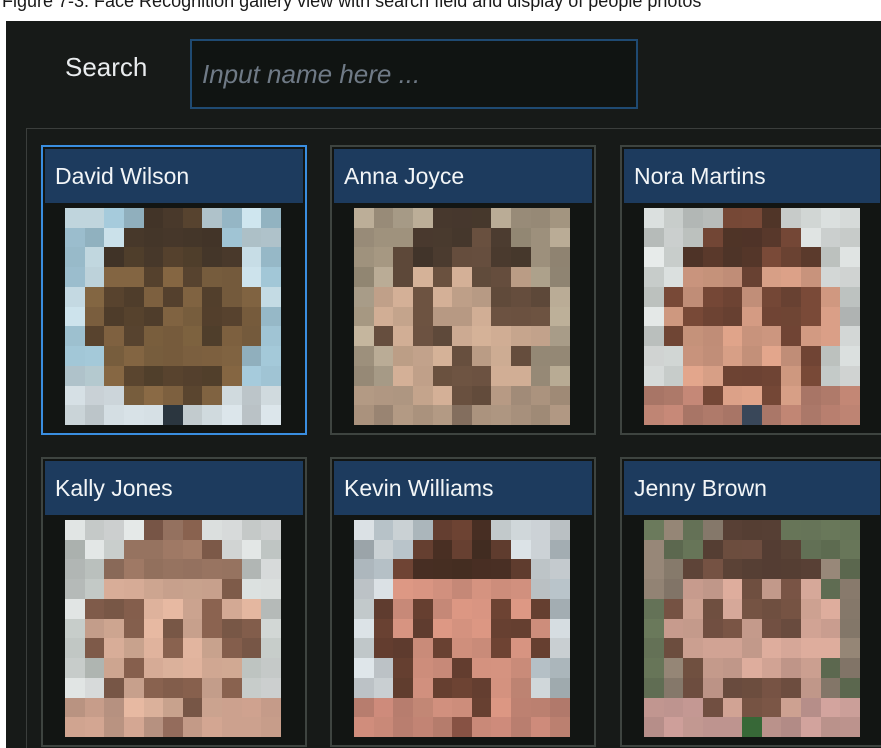  Describe the element at coordinates (463, 176) in the screenshot. I see `person-name: Anna Joyce` at that location.